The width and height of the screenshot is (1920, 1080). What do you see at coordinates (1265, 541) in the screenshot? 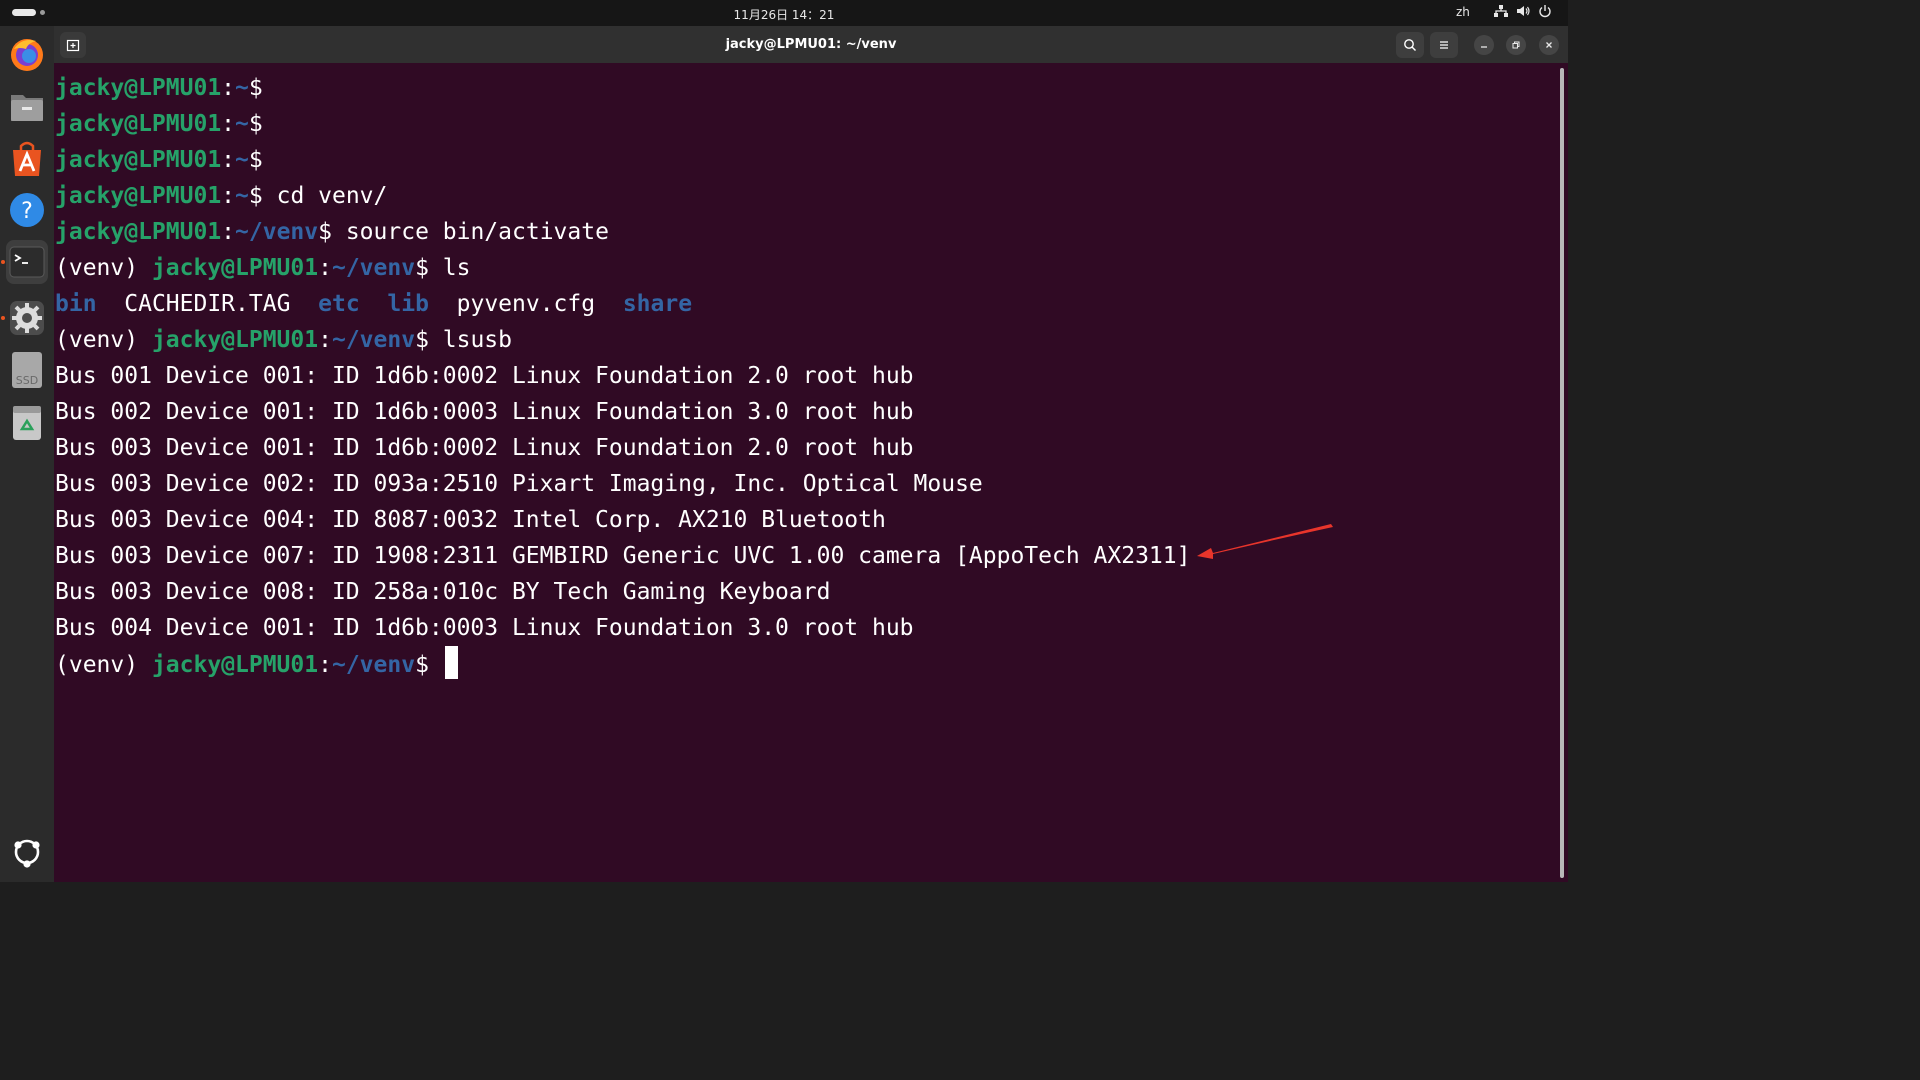
I see `annotation-arrow` at bounding box center [1265, 541].